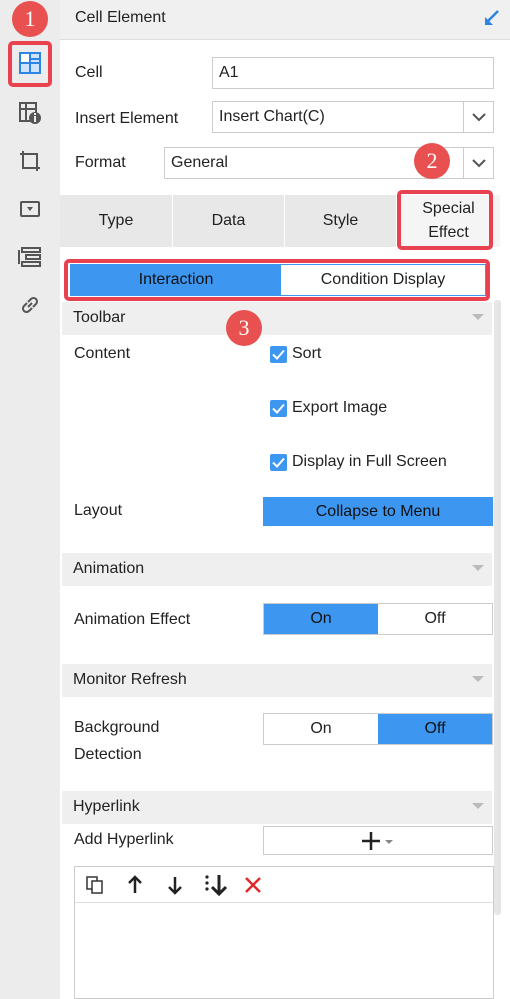 Image resolution: width=510 pixels, height=999 pixels. I want to click on step-badge-2: 2, so click(432, 161).